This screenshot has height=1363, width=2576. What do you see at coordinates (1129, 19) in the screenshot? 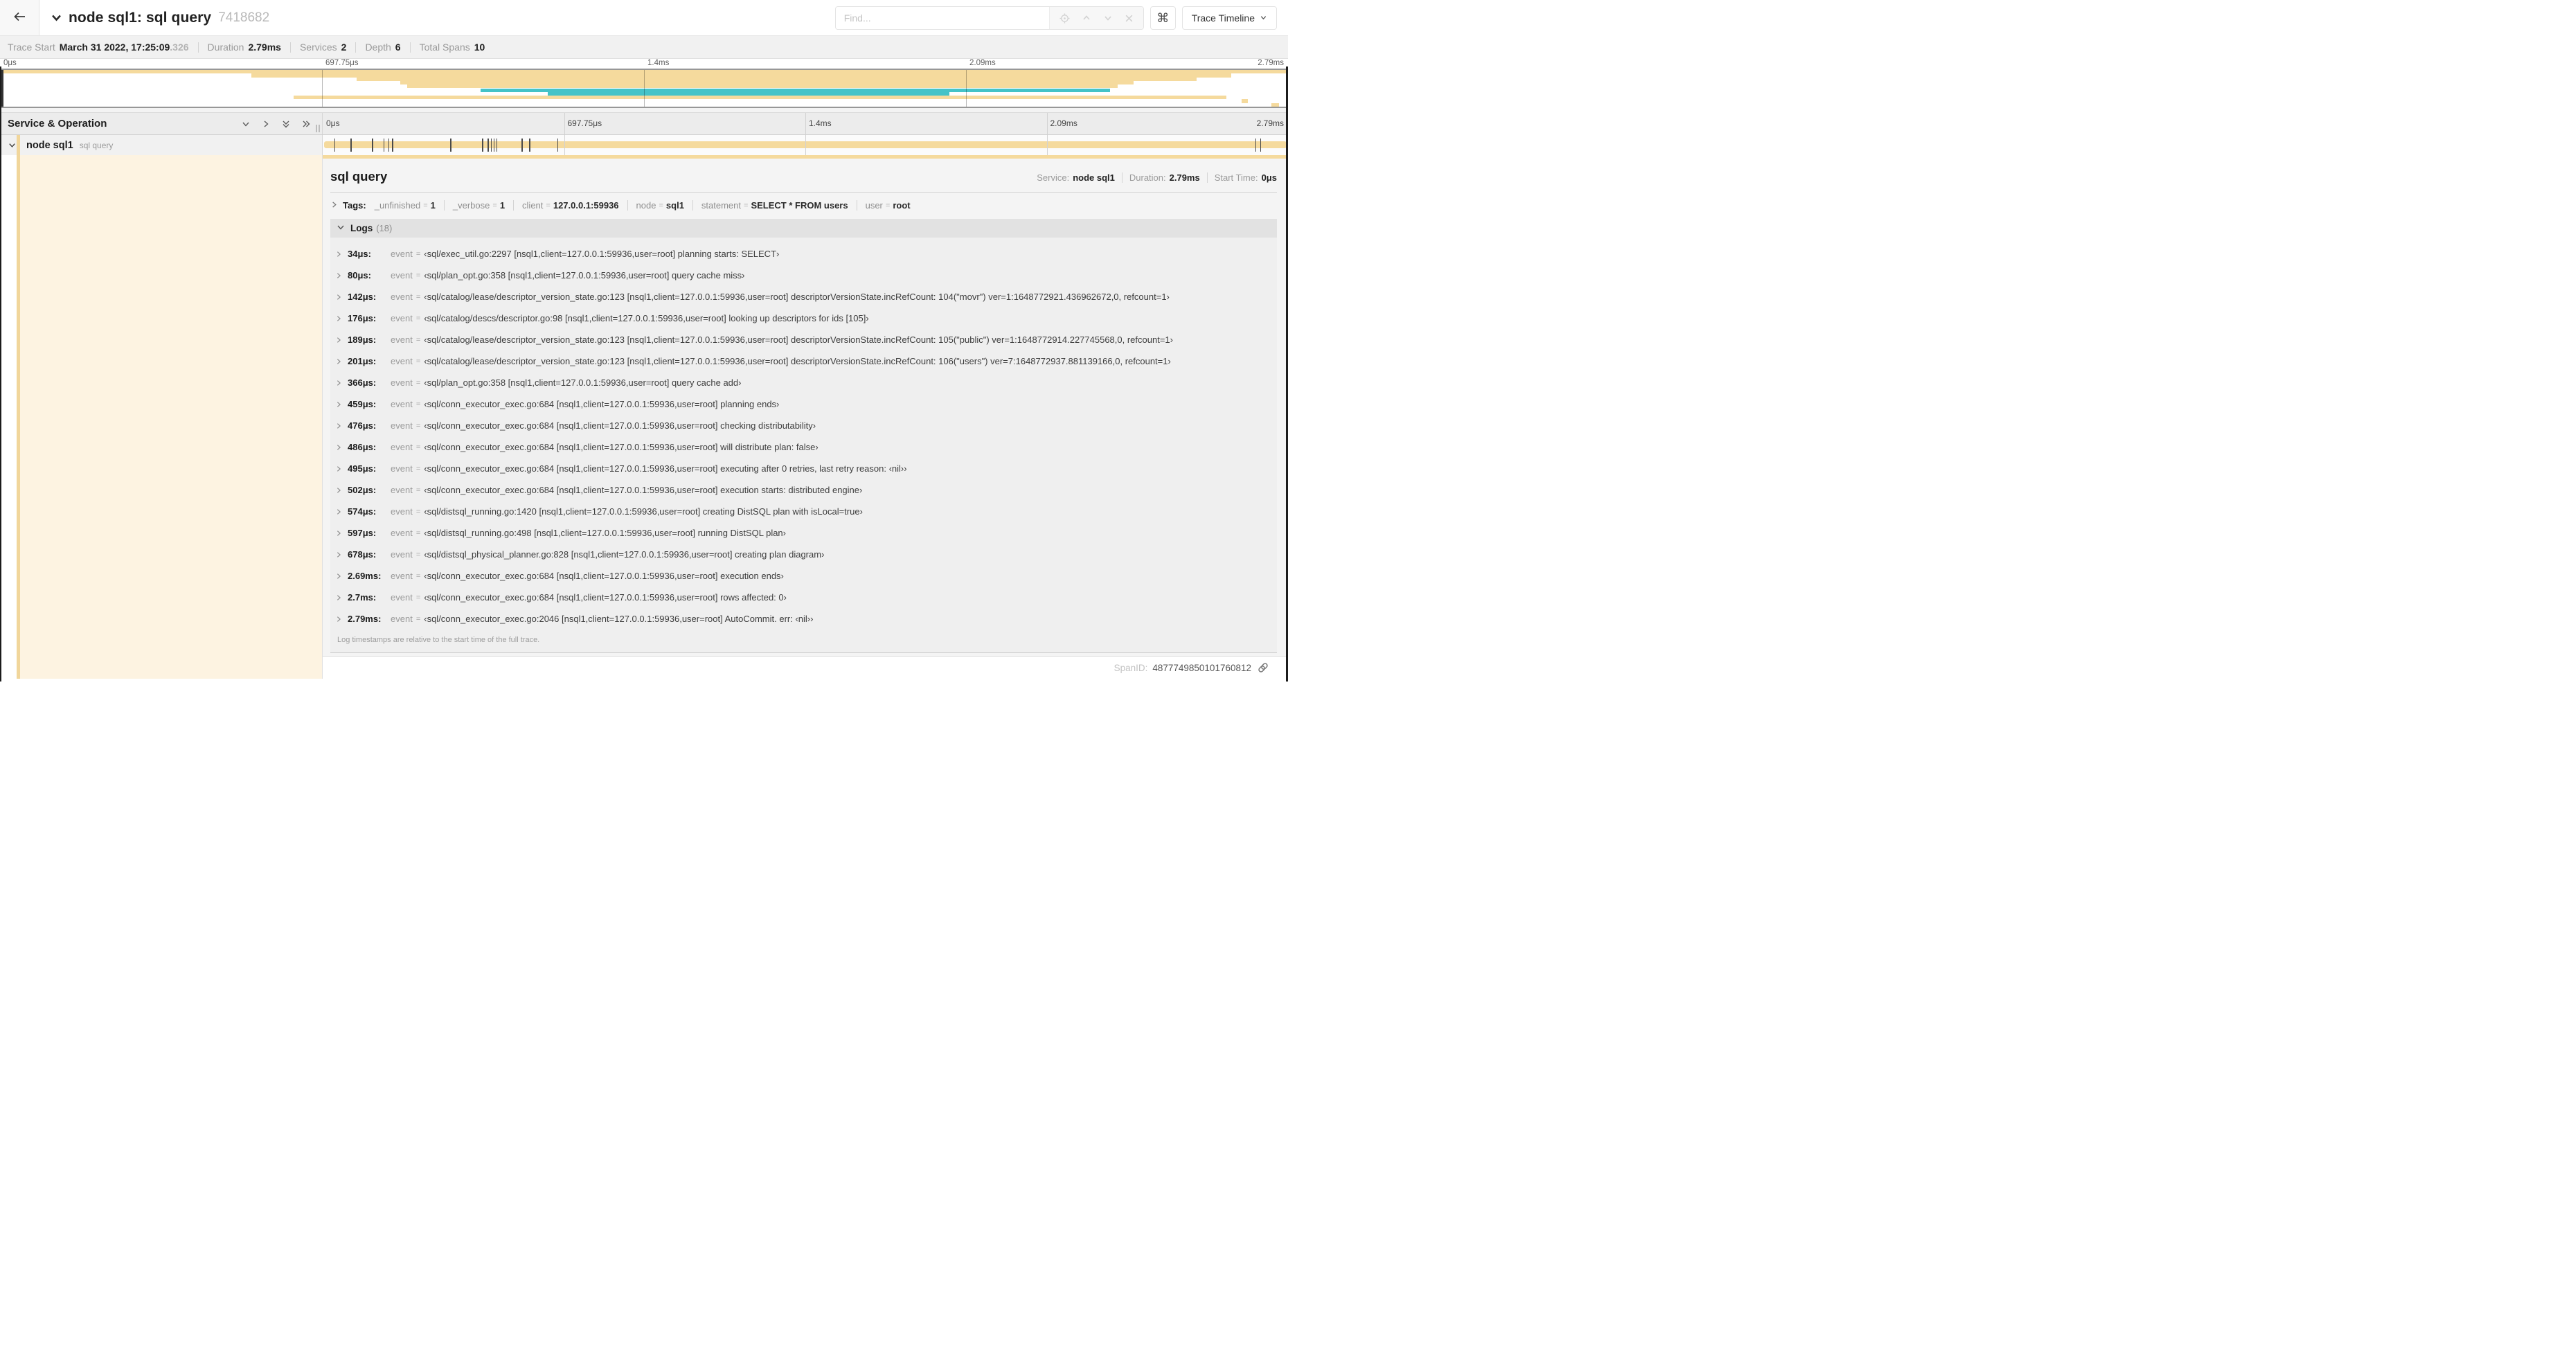
I see `clear-find-icon` at bounding box center [1129, 19].